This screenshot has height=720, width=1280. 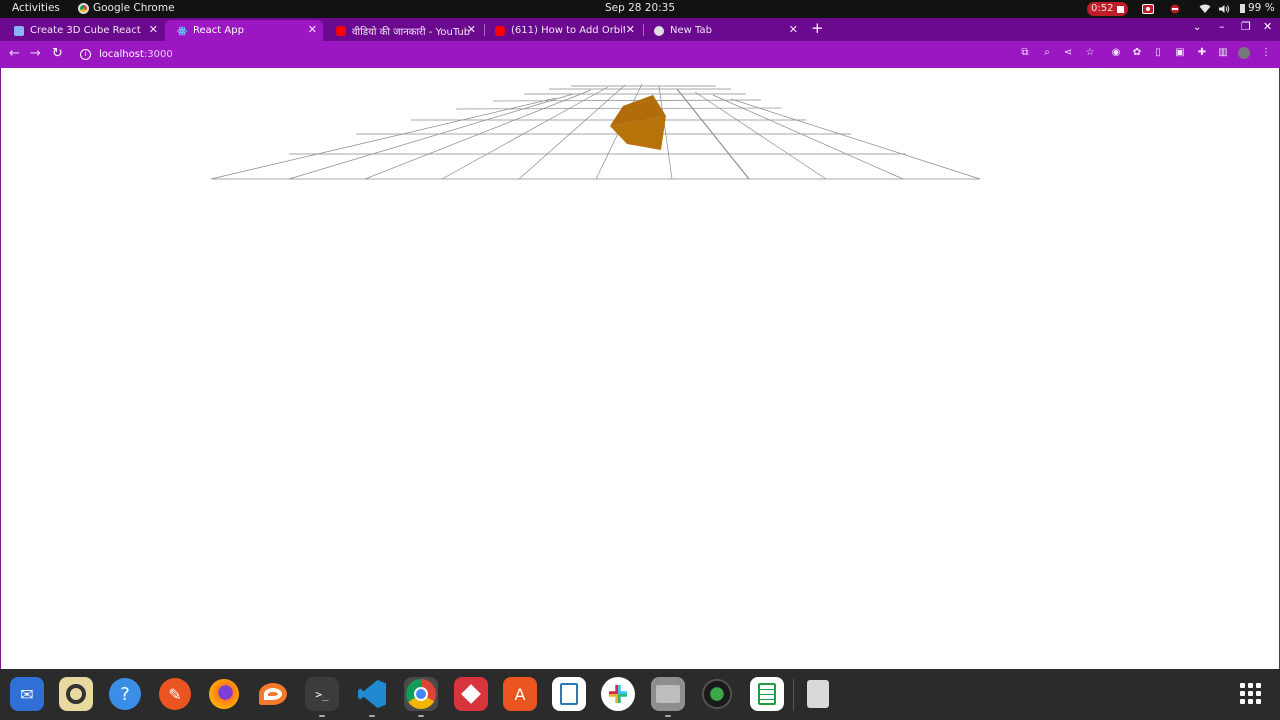 What do you see at coordinates (1137, 53) in the screenshot?
I see `extension-icon: ✿` at bounding box center [1137, 53].